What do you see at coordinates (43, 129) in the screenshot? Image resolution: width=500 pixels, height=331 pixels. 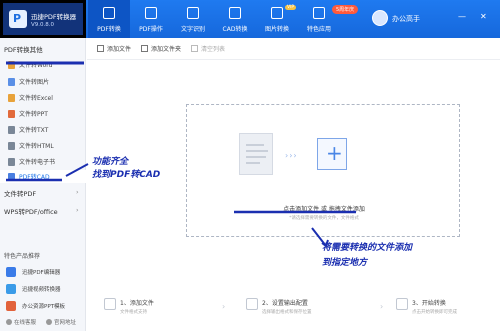 I see `sidebar-item-txt: 文件转TXT` at bounding box center [43, 129].